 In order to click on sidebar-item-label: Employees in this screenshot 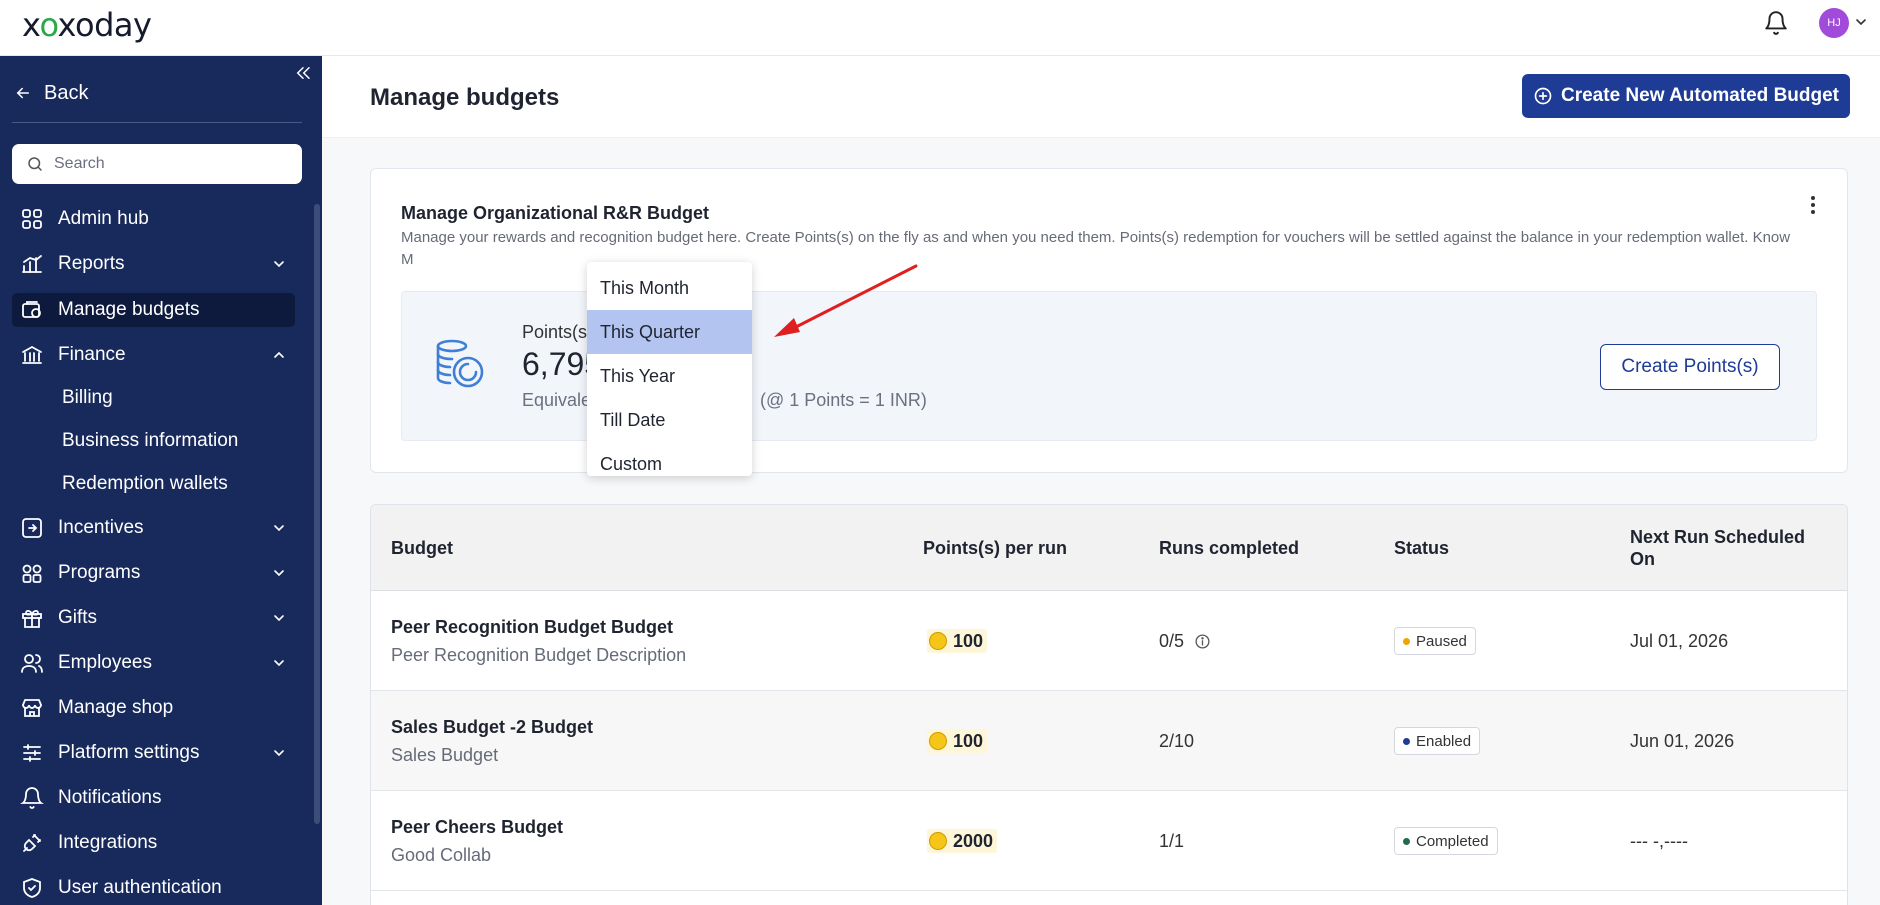, I will do `click(105, 662)`.